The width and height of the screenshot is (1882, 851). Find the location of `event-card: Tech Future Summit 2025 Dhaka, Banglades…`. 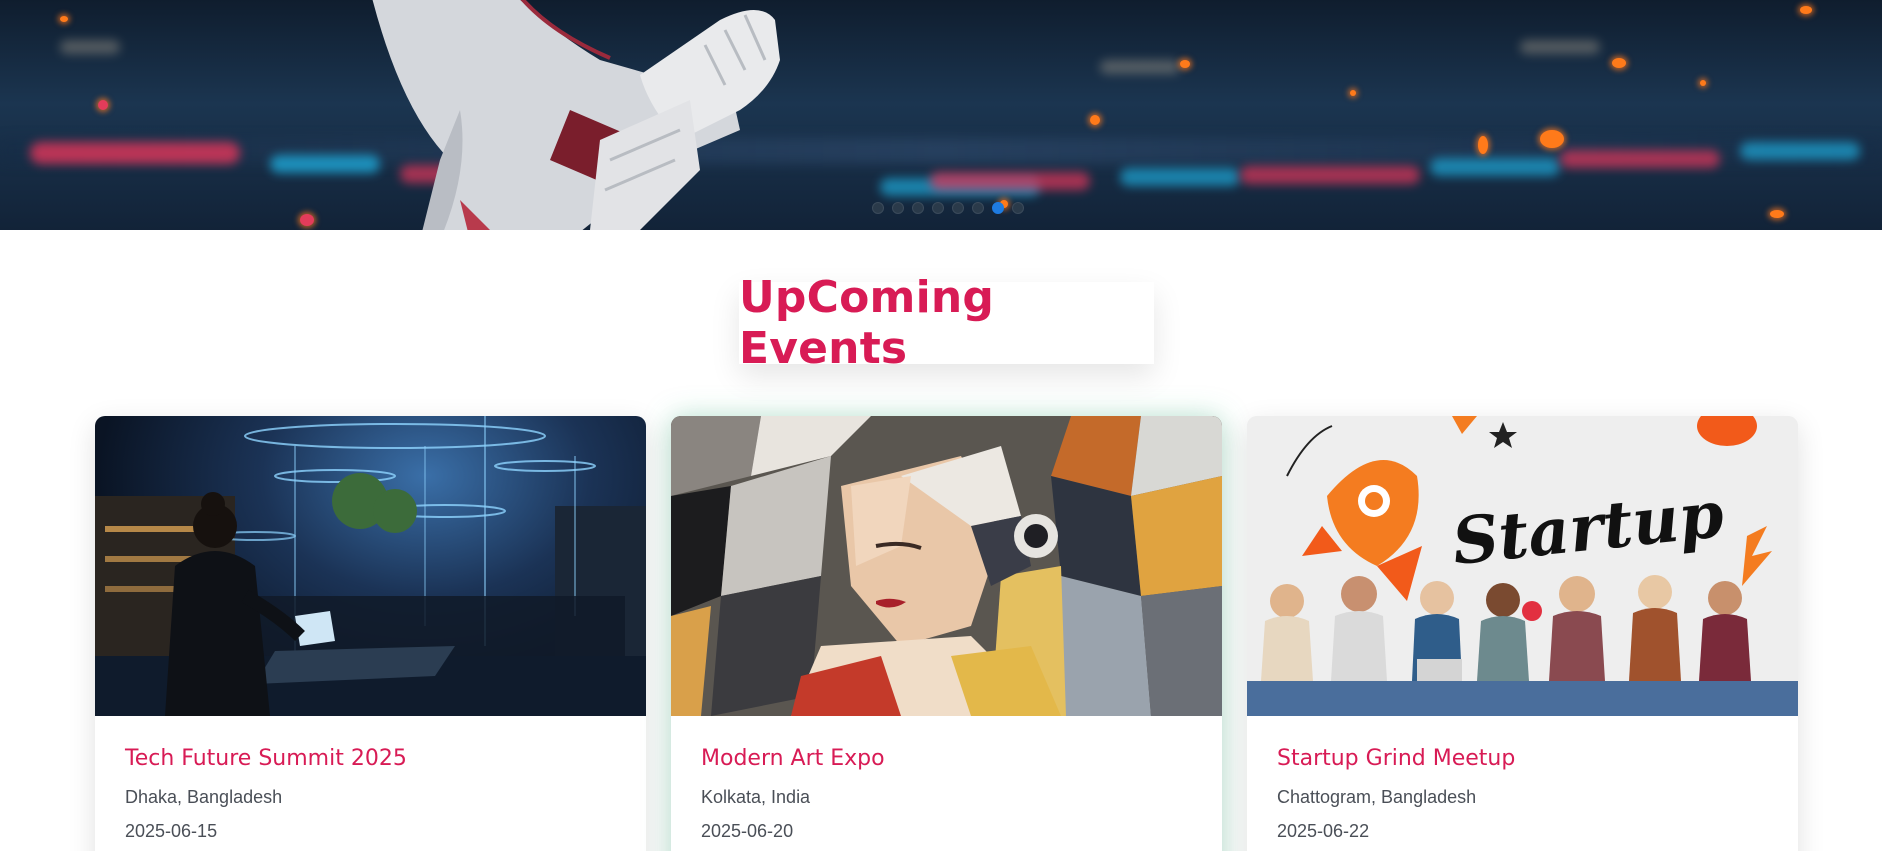

event-card: Tech Future Summit 2025 Dhaka, Banglades… is located at coordinates (370, 633).